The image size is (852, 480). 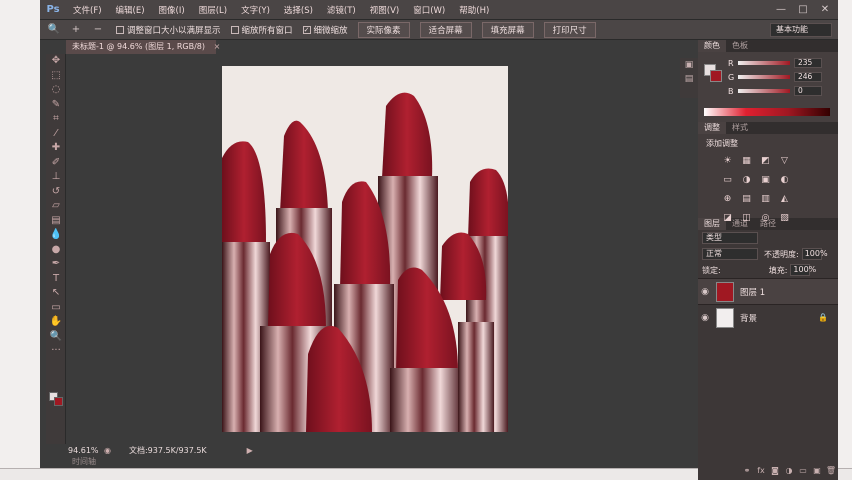 I want to click on menu-edit: 编辑(E), so click(x=130, y=10).